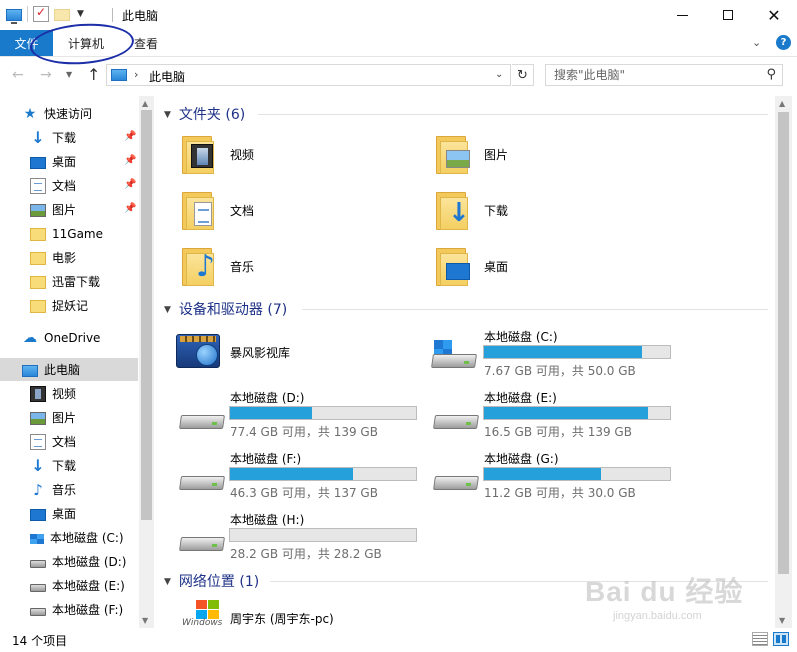 The height and width of the screenshot is (652, 797). What do you see at coordinates (26, 43) in the screenshot?
I see `tab-file: 文件` at bounding box center [26, 43].